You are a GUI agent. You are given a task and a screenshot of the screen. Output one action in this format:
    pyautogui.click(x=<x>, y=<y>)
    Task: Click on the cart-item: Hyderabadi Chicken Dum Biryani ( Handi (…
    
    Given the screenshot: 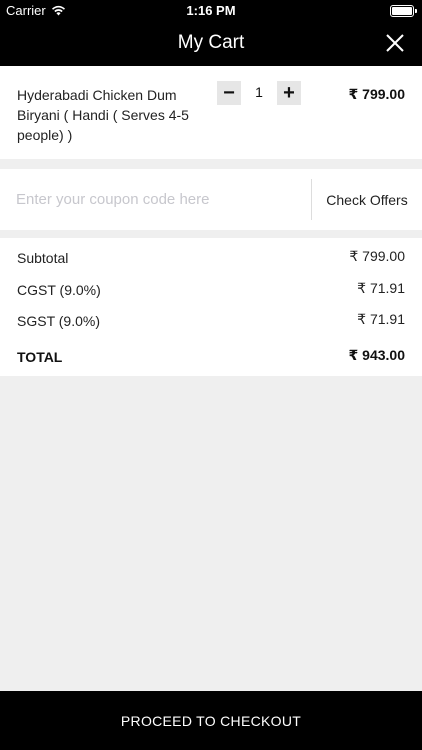 What is the action you would take?
    pyautogui.click(x=211, y=112)
    